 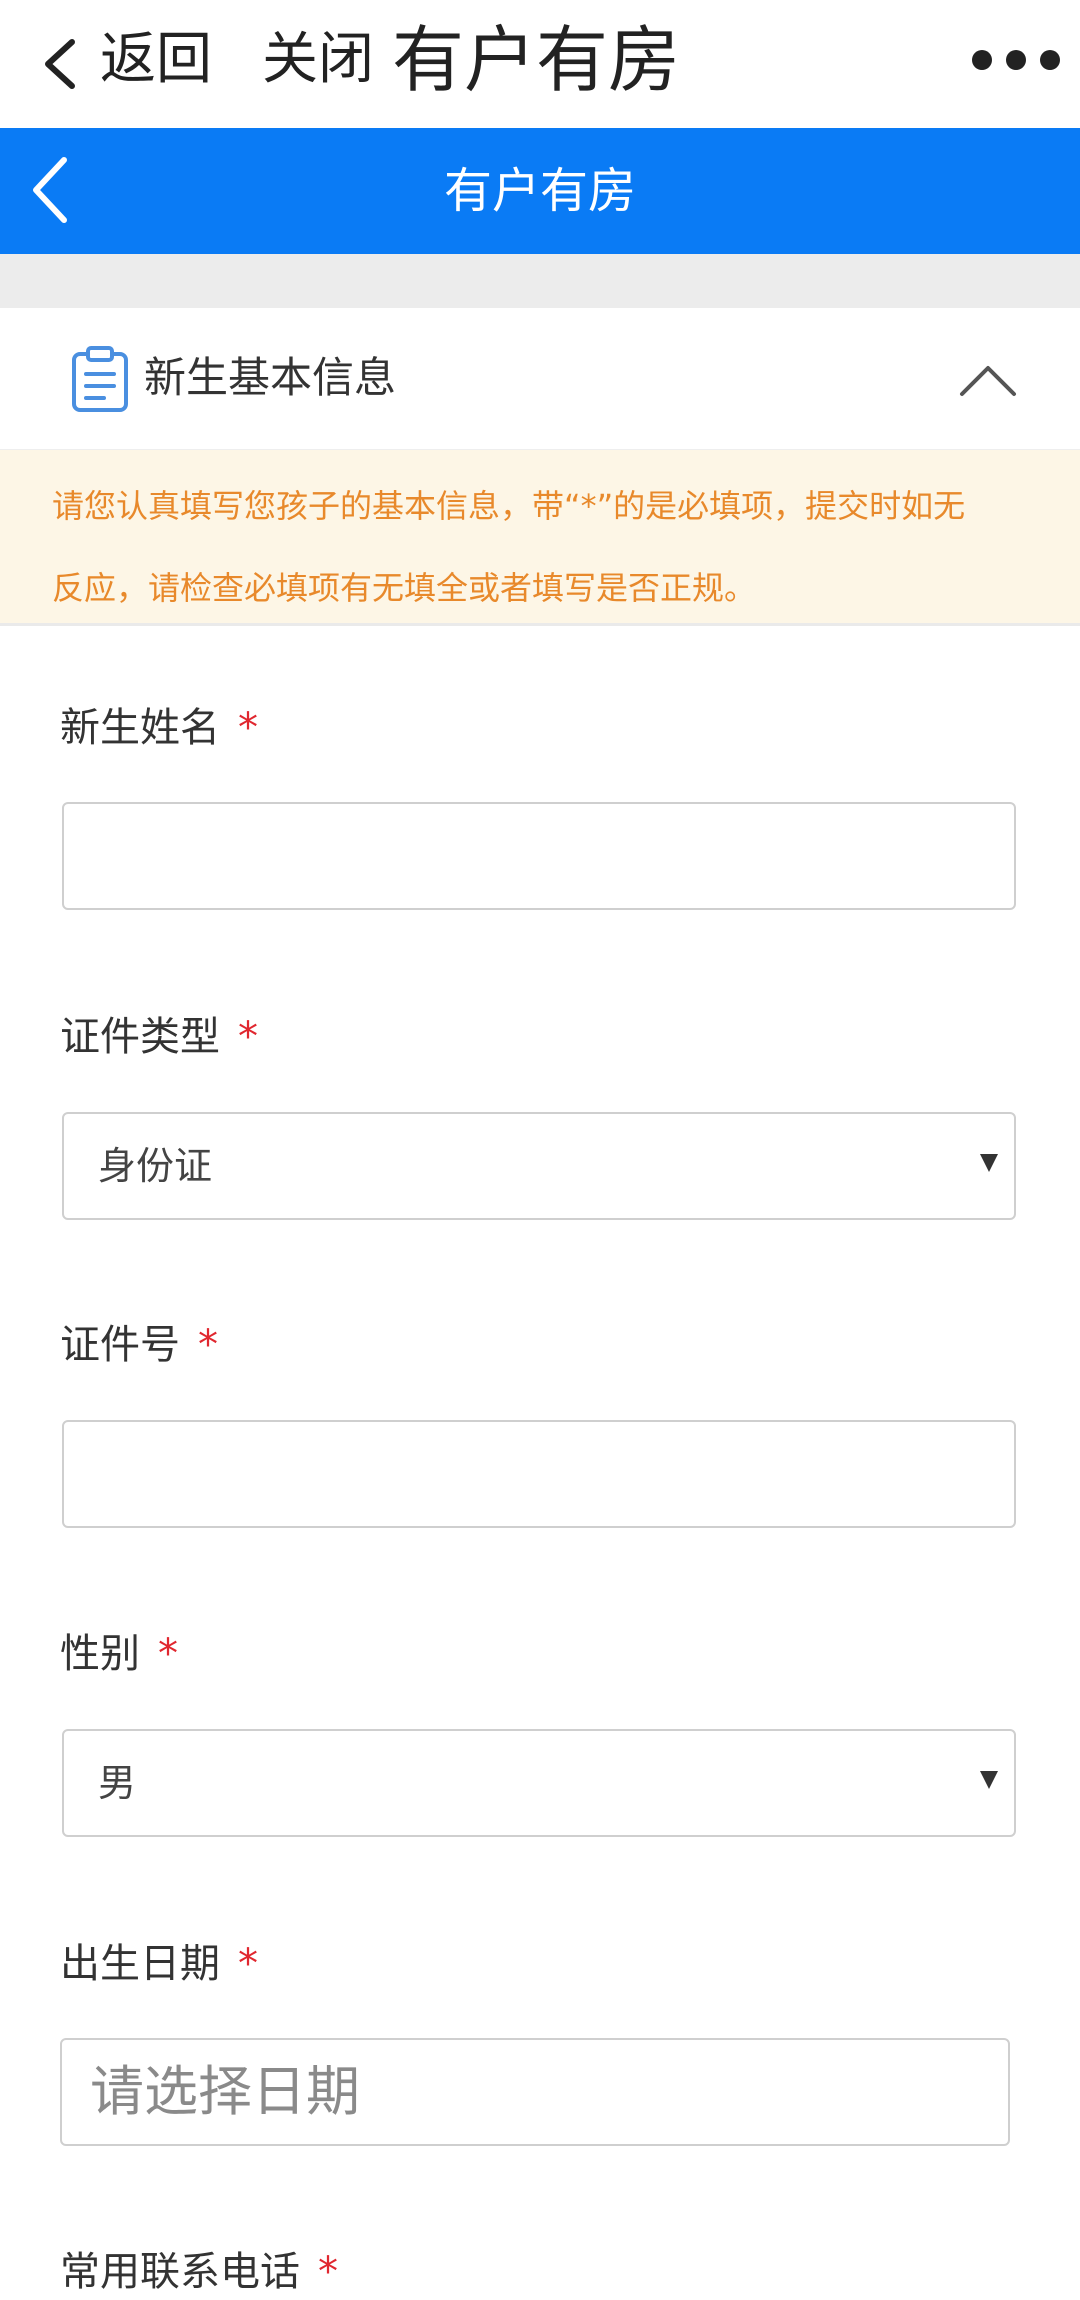 What do you see at coordinates (50, 190) in the screenshot?
I see `nav-back-icon` at bounding box center [50, 190].